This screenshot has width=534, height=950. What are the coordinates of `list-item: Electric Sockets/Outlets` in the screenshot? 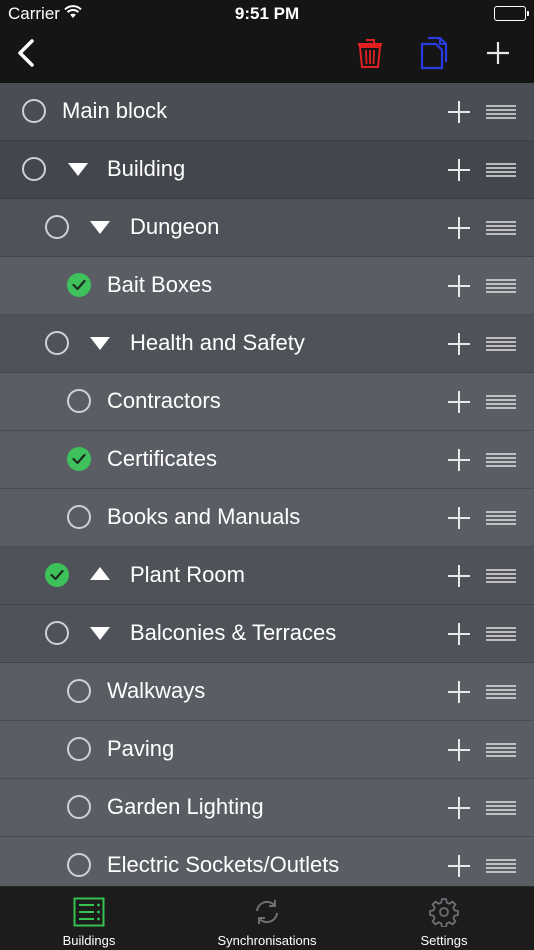 It's located at (267, 861).